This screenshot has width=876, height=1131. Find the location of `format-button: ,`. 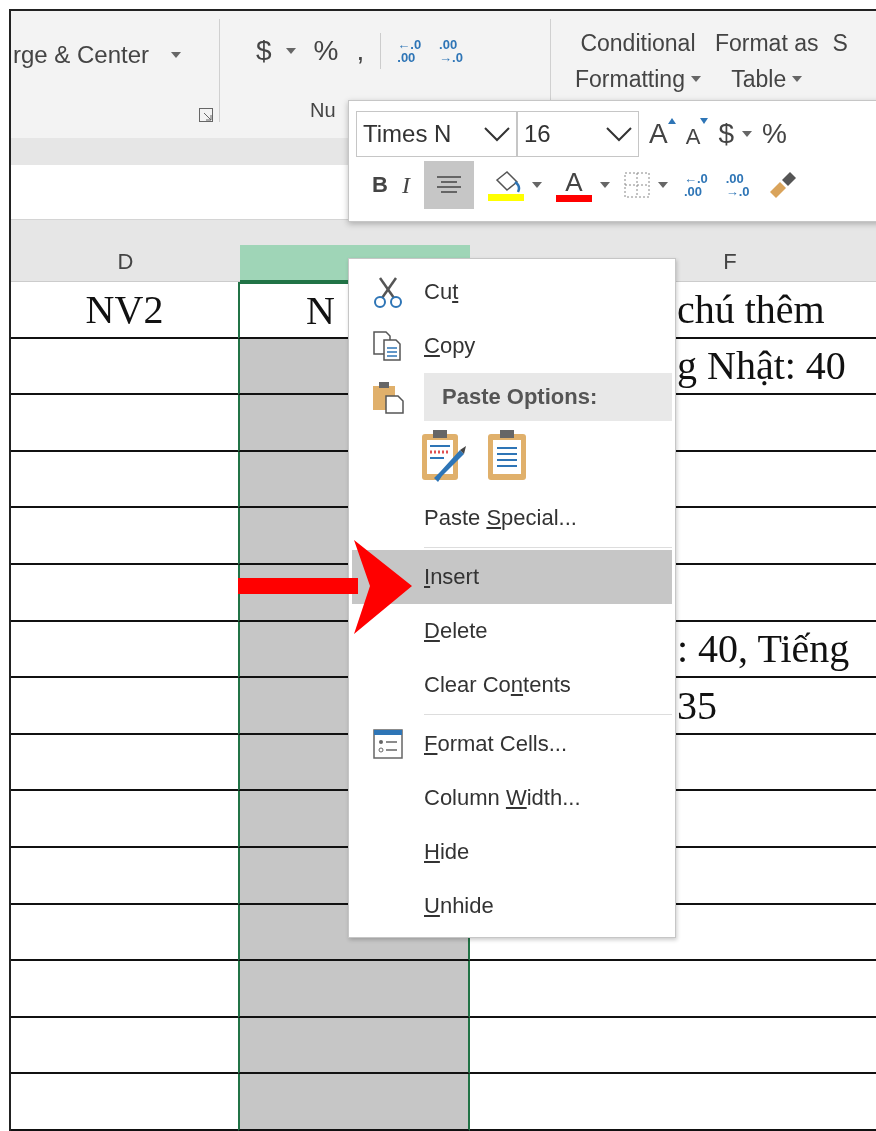

format-button: , is located at coordinates (360, 51).